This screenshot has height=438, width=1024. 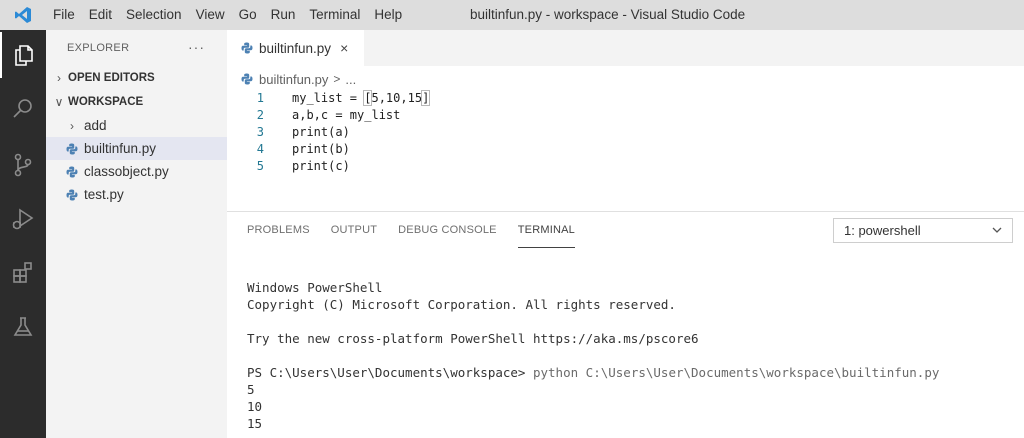 What do you see at coordinates (255, 406) in the screenshot?
I see `terminal-line: 10` at bounding box center [255, 406].